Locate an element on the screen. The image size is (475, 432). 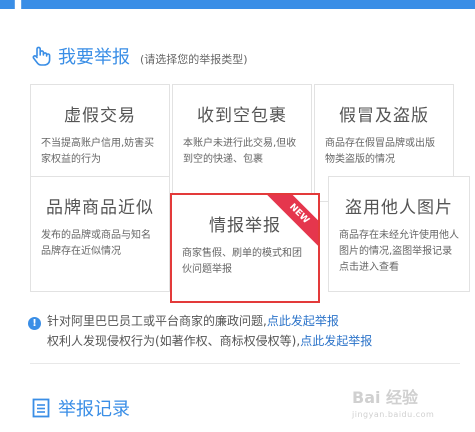
ip-report-link: 点此发起举报 is located at coordinates (336, 341).